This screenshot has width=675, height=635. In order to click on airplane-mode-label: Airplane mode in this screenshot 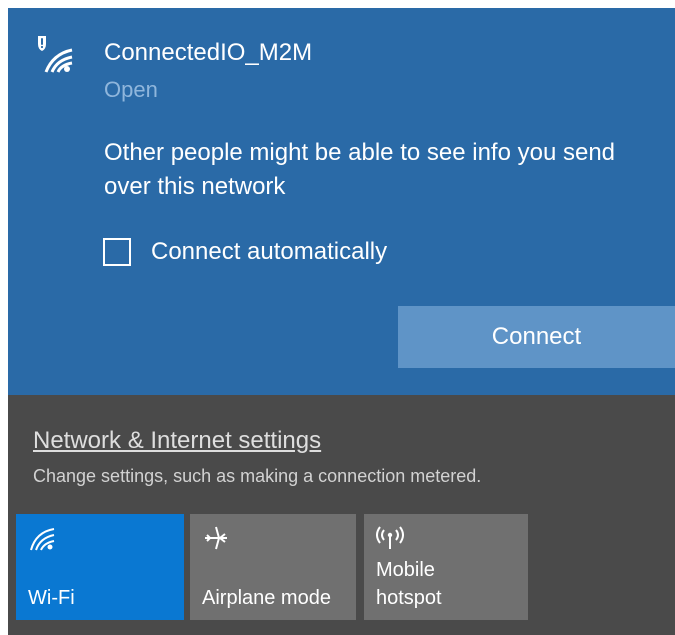, I will do `click(266, 598)`.